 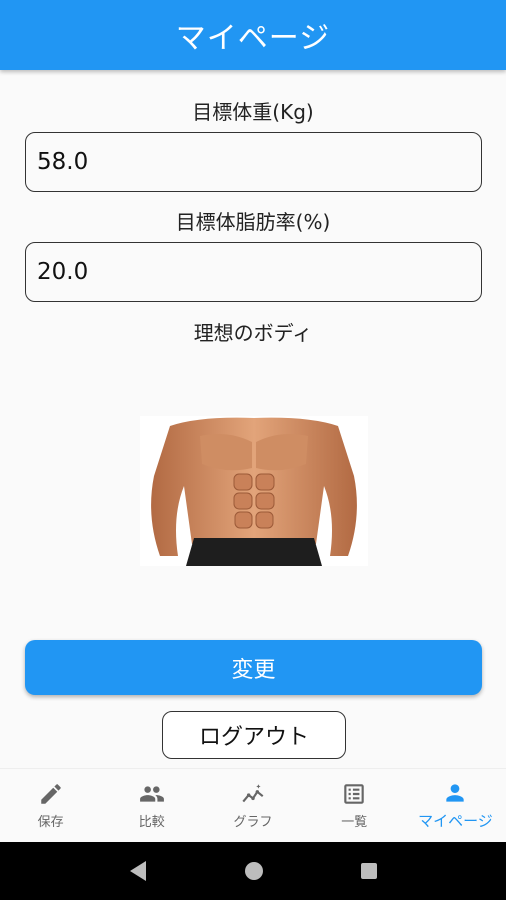 I want to click on chart-icon, so click(x=253, y=793).